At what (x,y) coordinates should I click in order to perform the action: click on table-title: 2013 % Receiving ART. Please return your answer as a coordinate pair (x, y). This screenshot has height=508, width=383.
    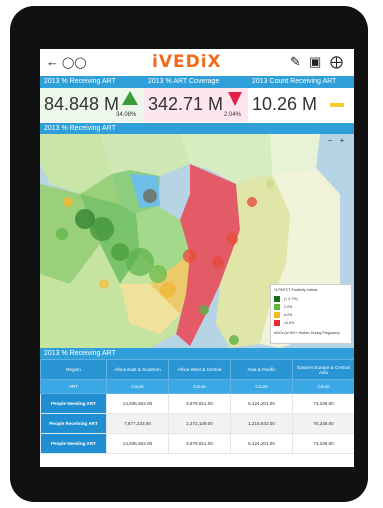
    Looking at the image, I should click on (197, 353).